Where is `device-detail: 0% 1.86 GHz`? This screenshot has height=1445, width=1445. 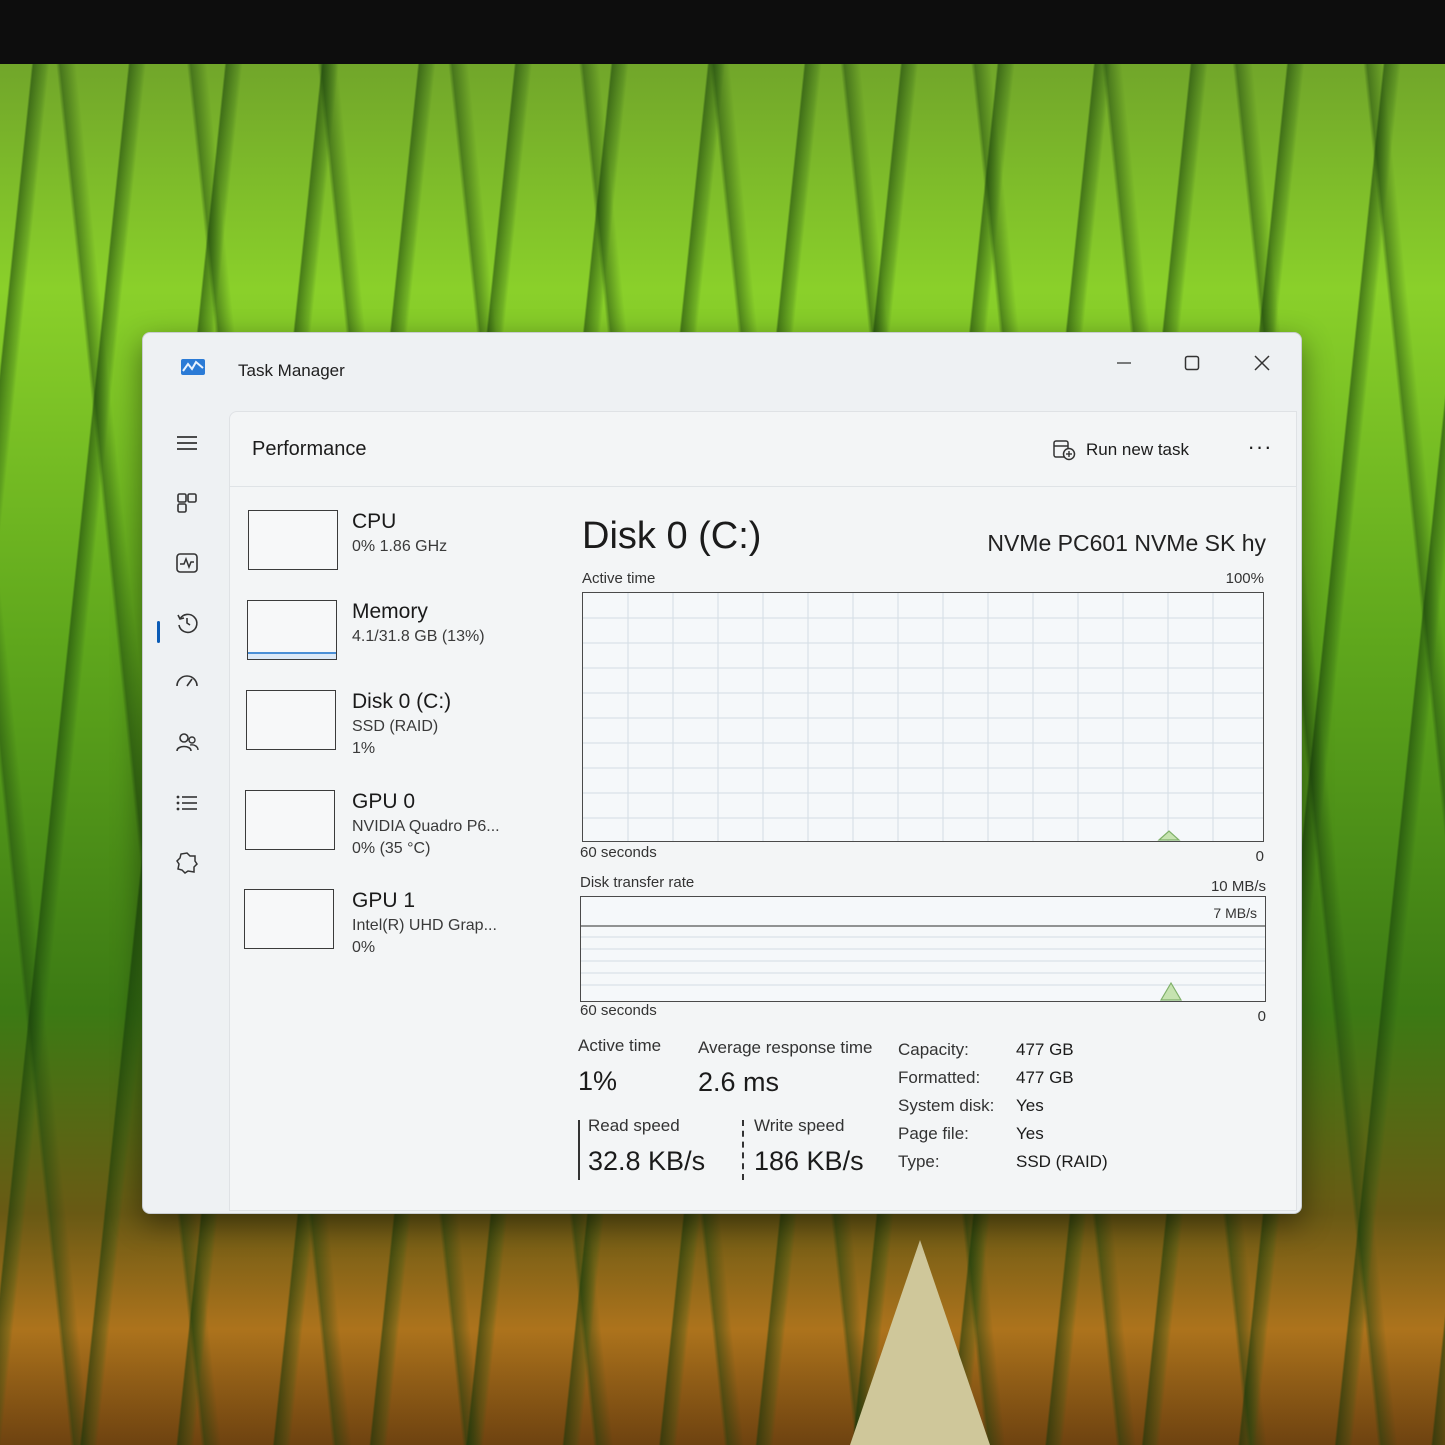 device-detail: 0% 1.86 GHz is located at coordinates (400, 546).